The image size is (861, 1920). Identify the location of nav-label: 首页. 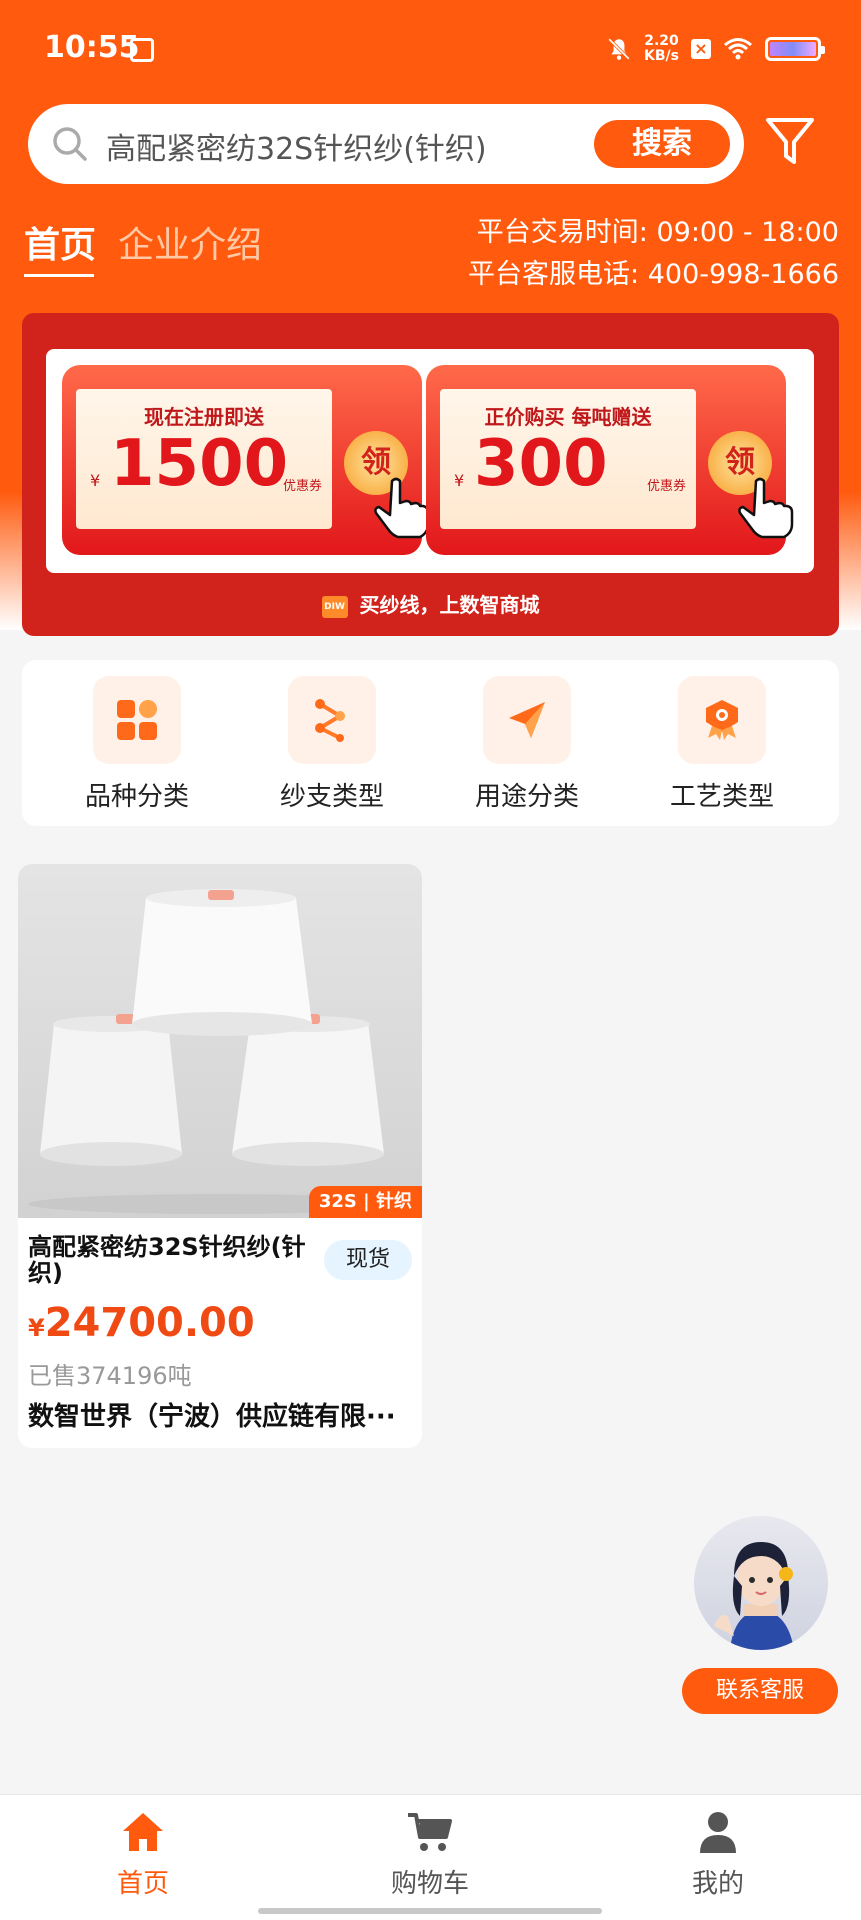
(142, 1884).